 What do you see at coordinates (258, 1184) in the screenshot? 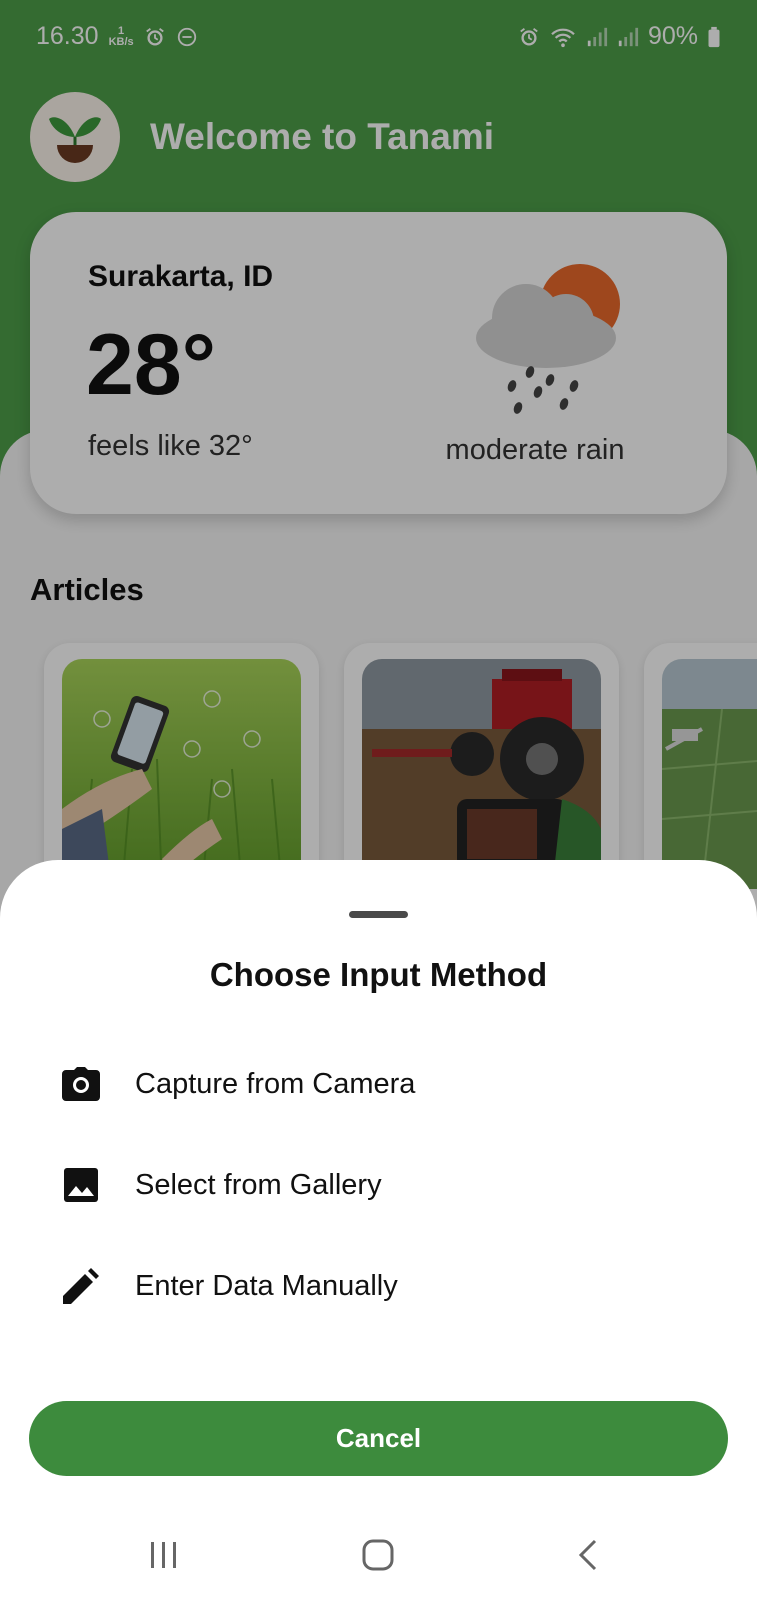
I see `option-label: Select from Gallery` at bounding box center [258, 1184].